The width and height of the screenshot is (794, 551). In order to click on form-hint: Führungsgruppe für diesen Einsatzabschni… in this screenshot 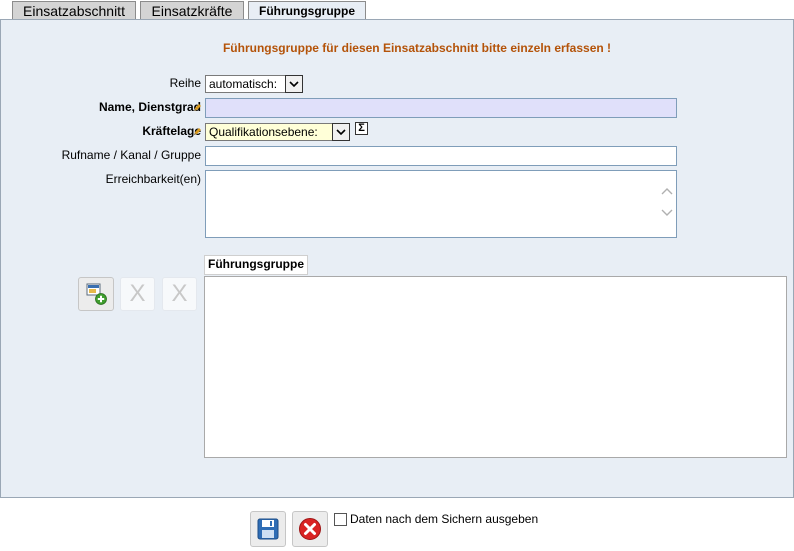, I will do `click(417, 48)`.